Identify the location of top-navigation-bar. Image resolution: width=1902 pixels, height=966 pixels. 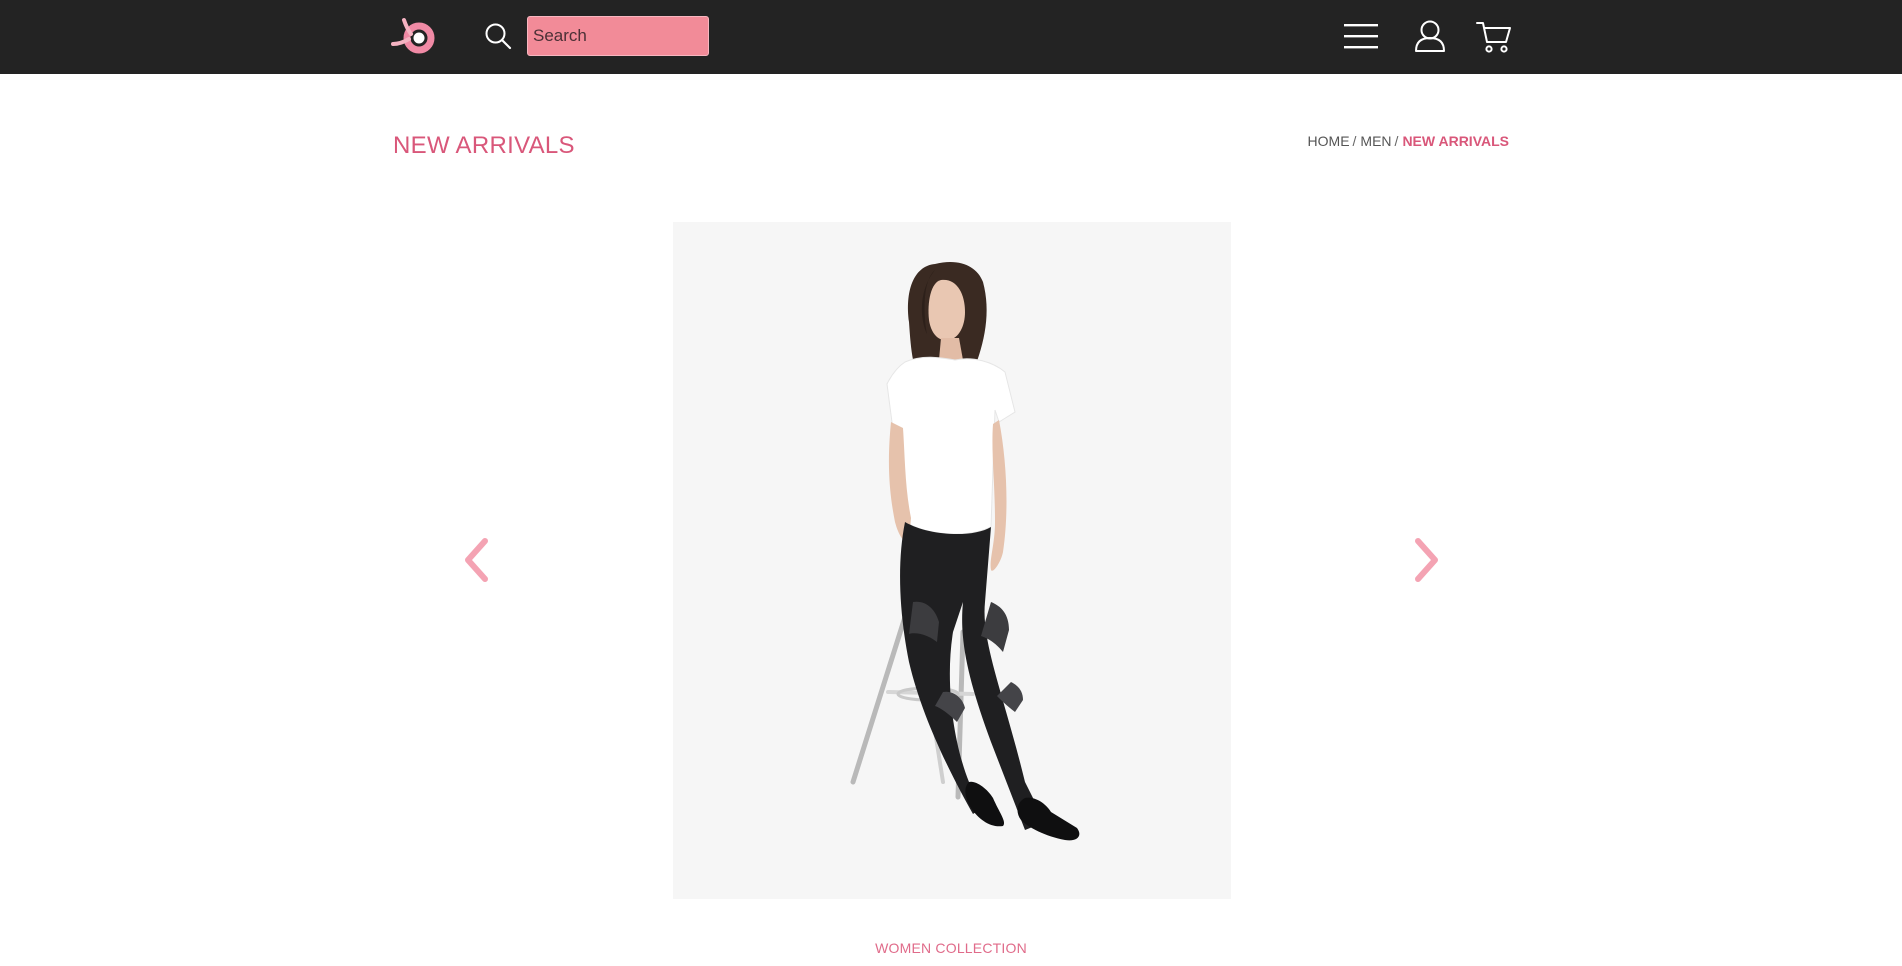
(951, 37).